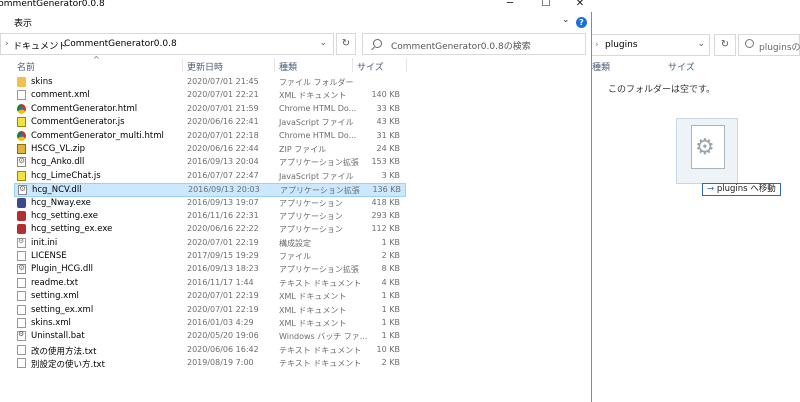 The image size is (800, 402). What do you see at coordinates (369, 66) in the screenshot?
I see `column-size: サイズ` at bounding box center [369, 66].